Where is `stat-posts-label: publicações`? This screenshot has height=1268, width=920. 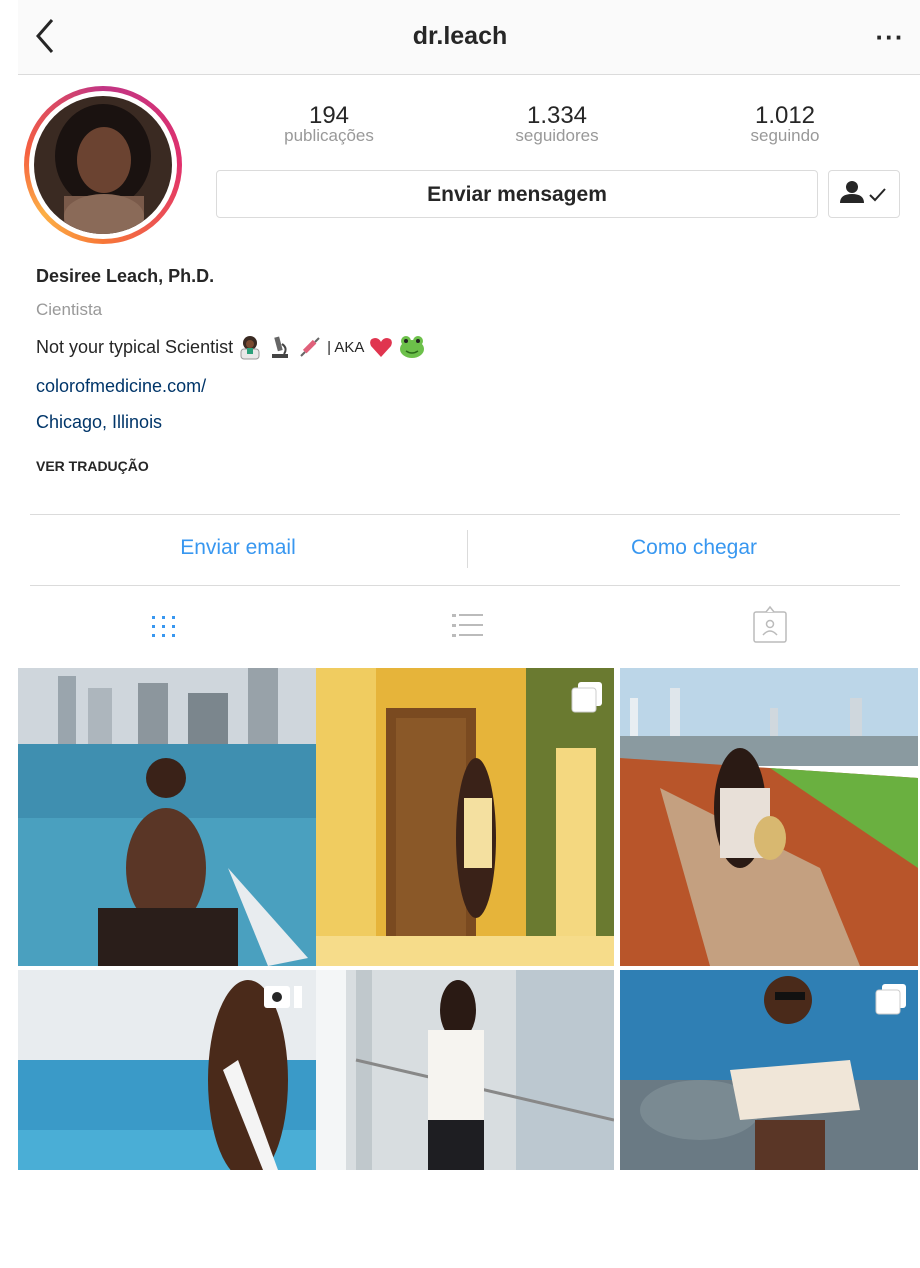
stat-posts-label: publicações is located at coordinates (329, 135).